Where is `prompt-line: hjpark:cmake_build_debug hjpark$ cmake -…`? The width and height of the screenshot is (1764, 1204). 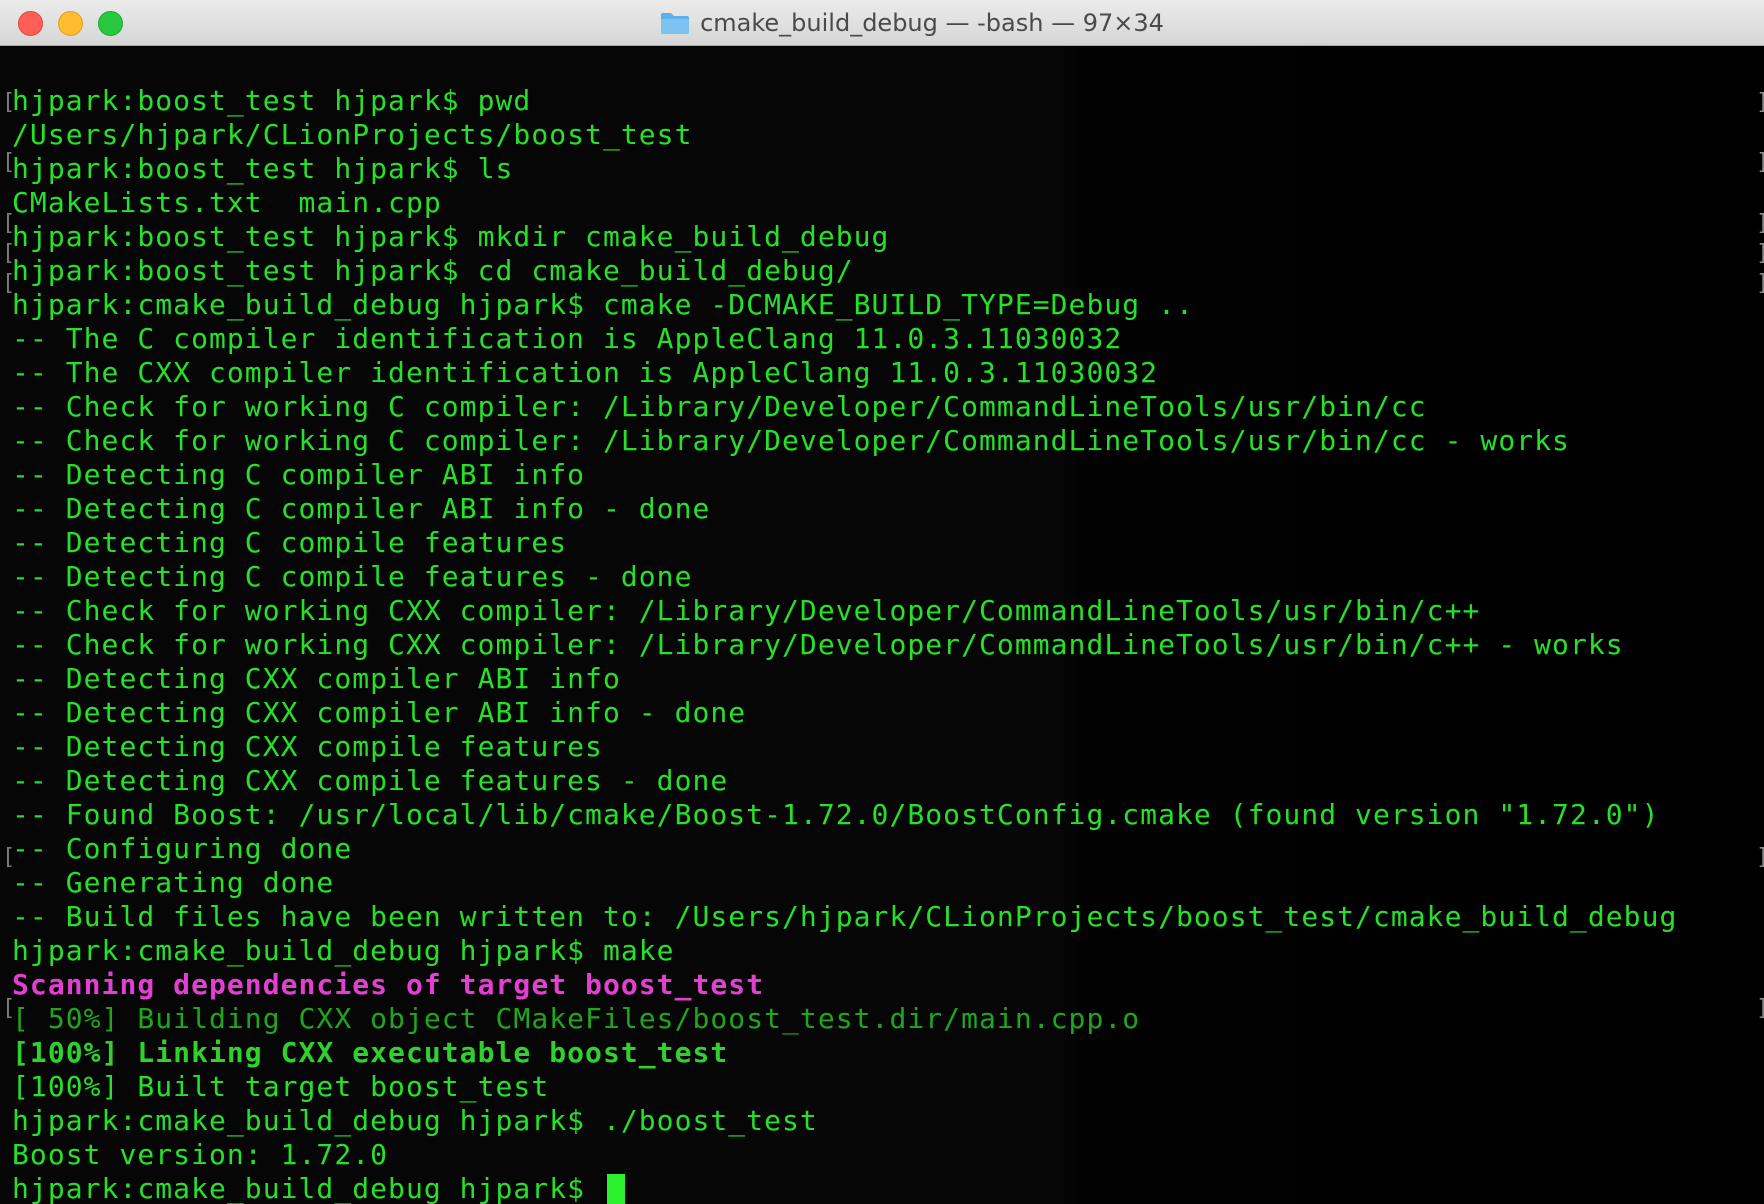
prompt-line: hjpark:cmake_build_debug hjpark$ cmake -… is located at coordinates (603, 304).